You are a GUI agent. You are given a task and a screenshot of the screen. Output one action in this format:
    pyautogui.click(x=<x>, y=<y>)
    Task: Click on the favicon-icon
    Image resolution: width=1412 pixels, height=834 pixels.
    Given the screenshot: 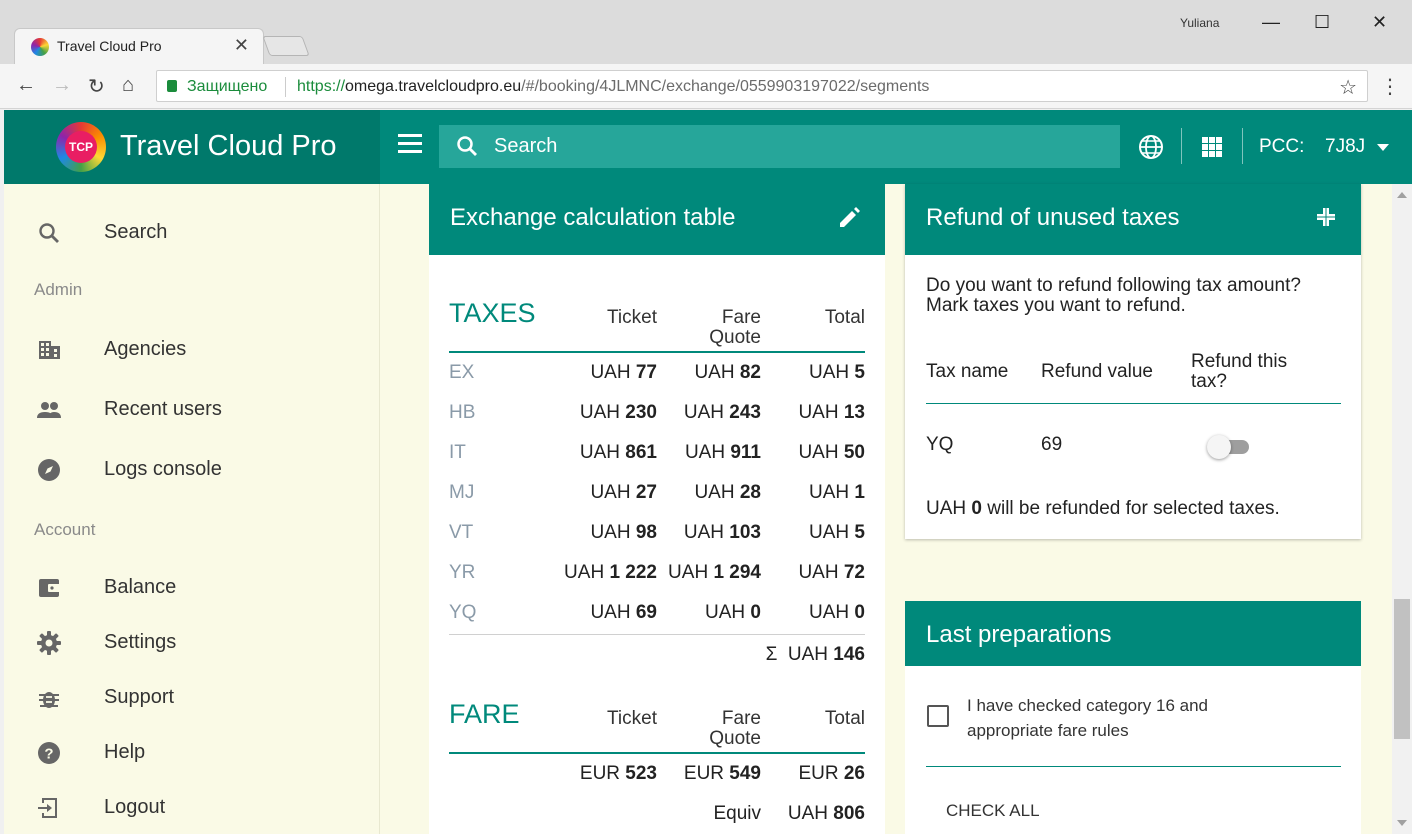 What is the action you would take?
    pyautogui.click(x=40, y=47)
    